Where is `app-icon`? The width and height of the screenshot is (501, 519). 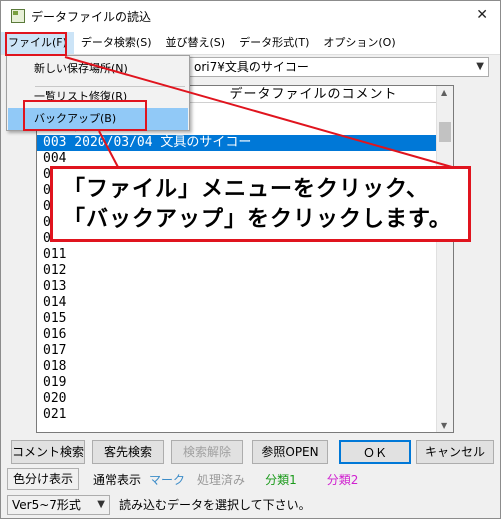 app-icon is located at coordinates (18, 16).